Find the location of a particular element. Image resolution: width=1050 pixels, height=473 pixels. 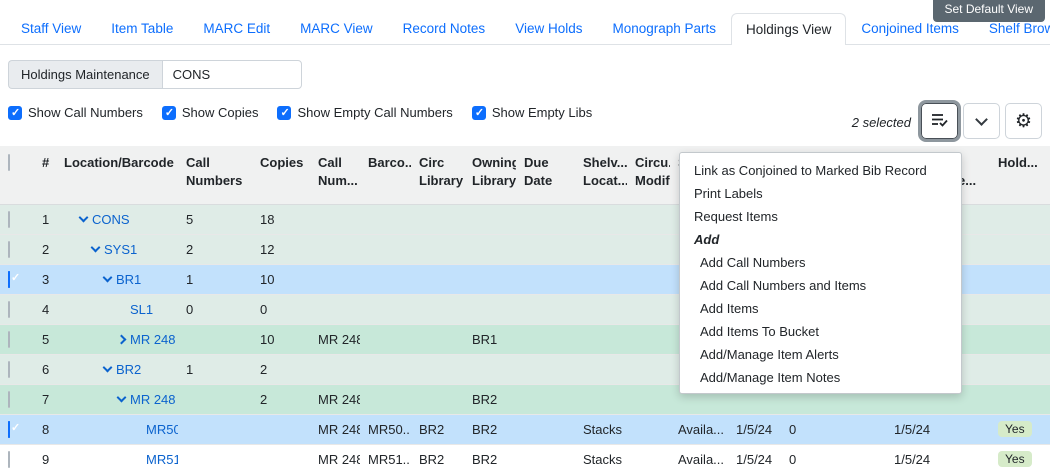

set-default-view-button: Set Default View is located at coordinates (988, 11).